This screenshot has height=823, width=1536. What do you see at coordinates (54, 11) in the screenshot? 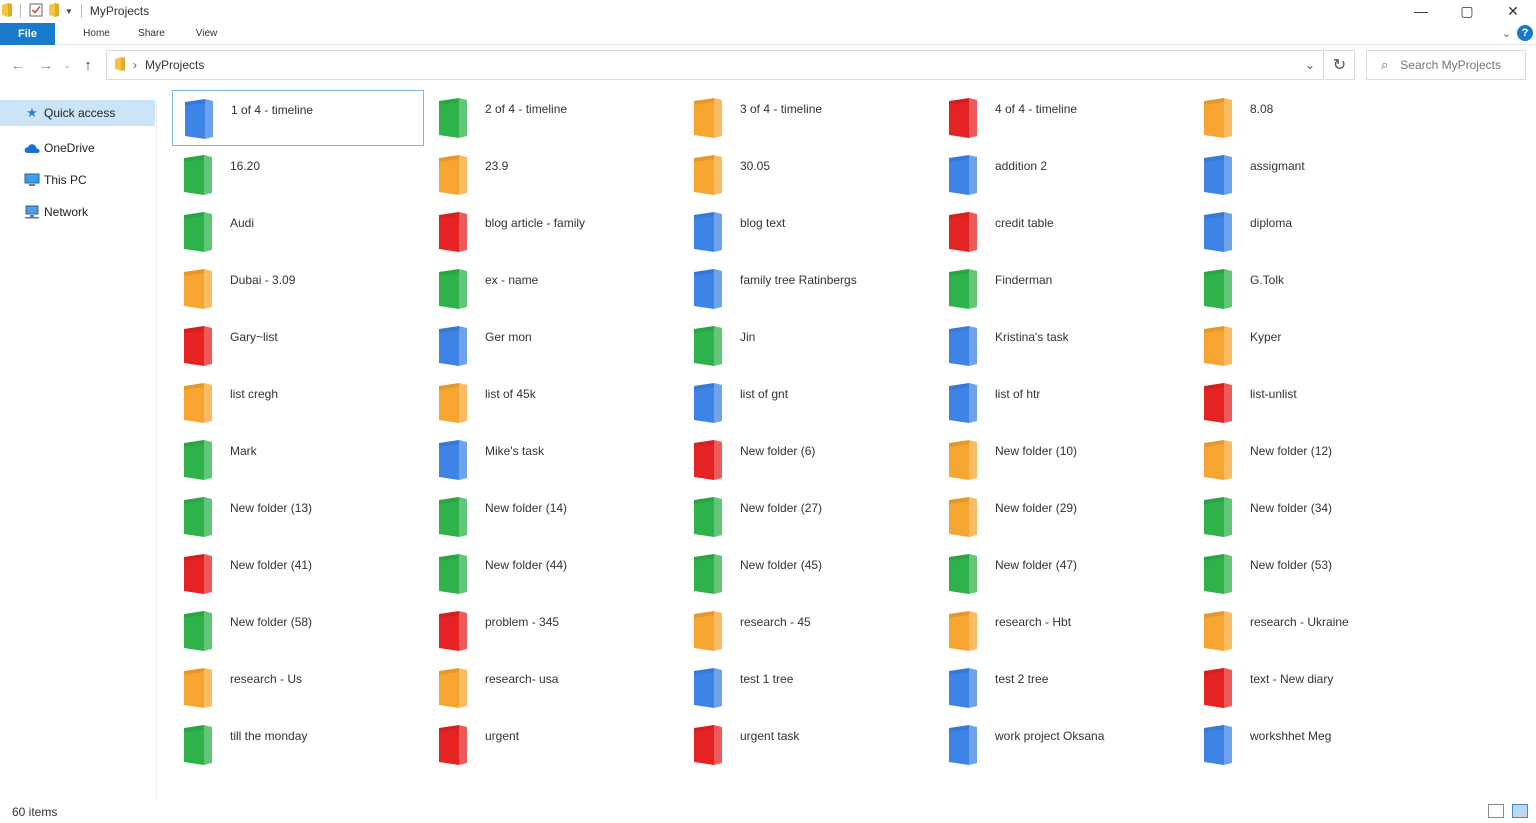
I see `new-folder-icon` at bounding box center [54, 11].